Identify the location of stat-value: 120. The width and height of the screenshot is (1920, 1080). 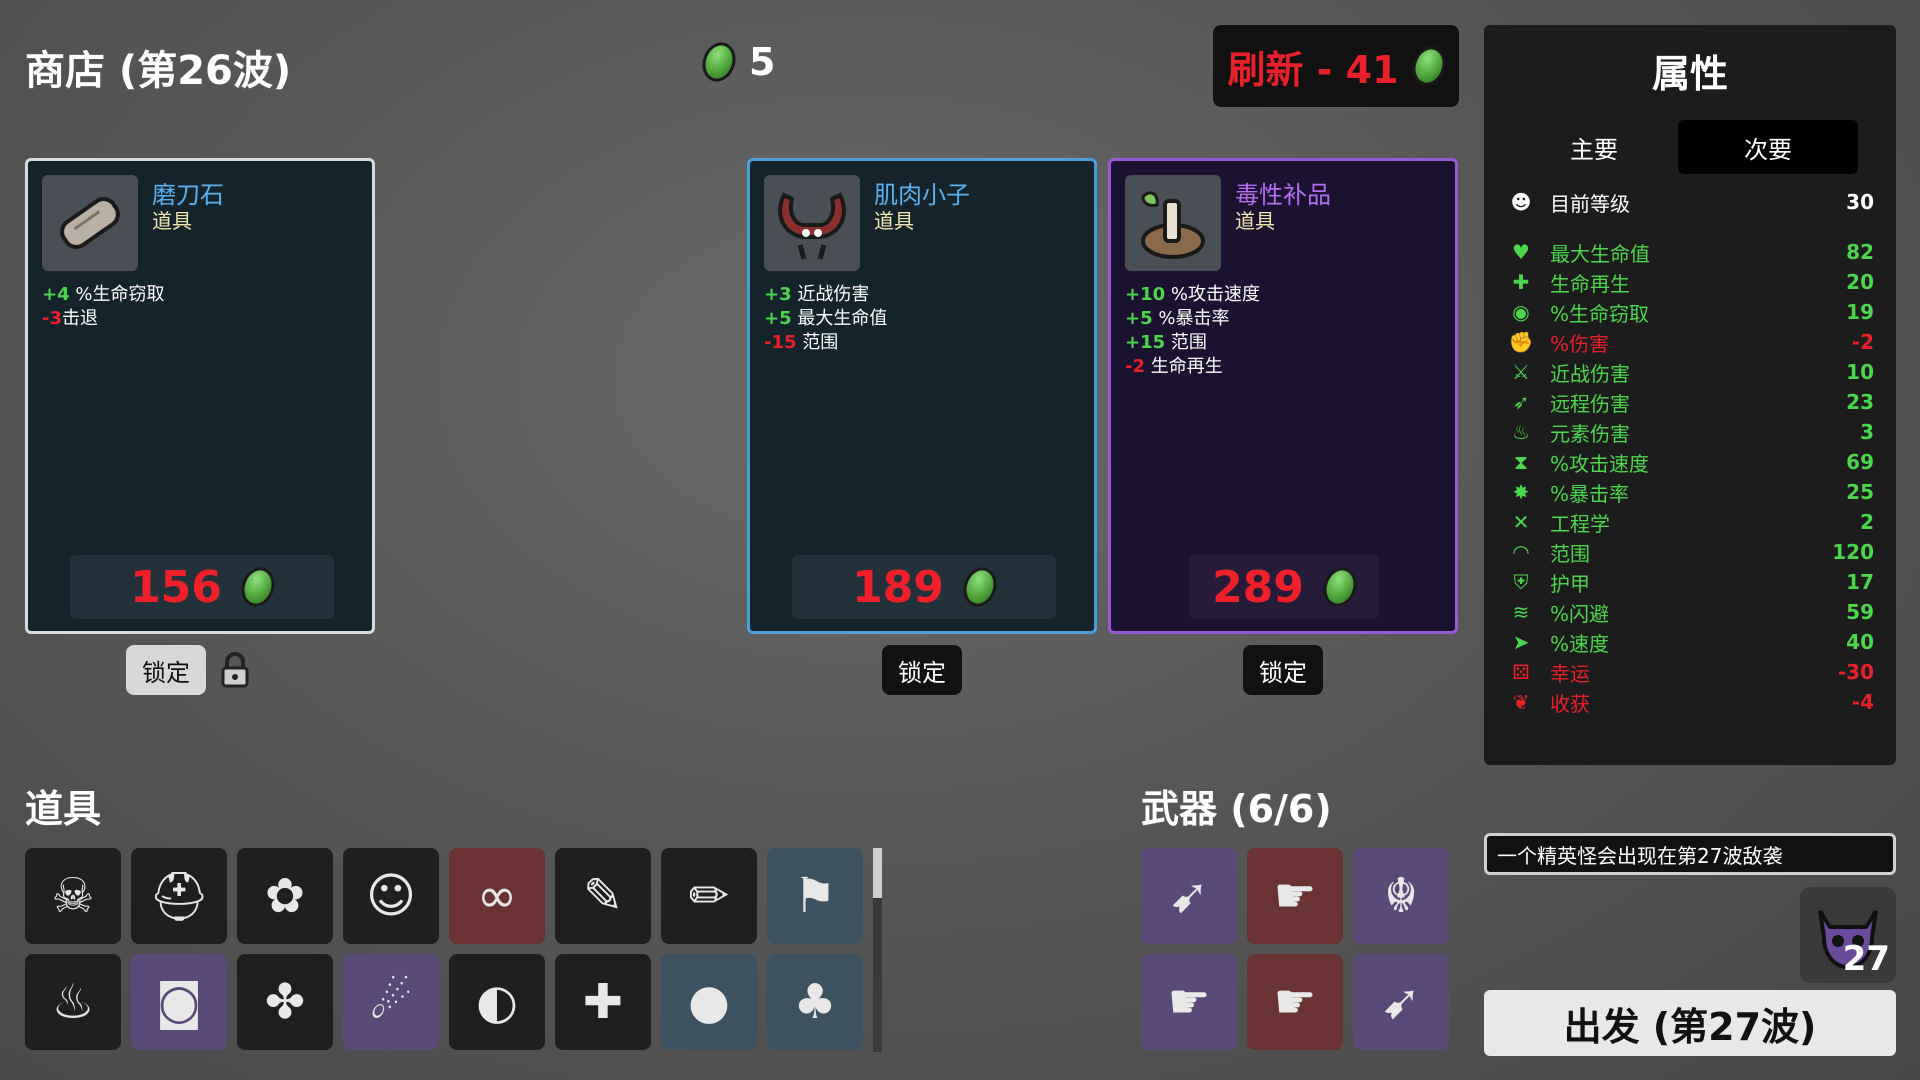
(1853, 552).